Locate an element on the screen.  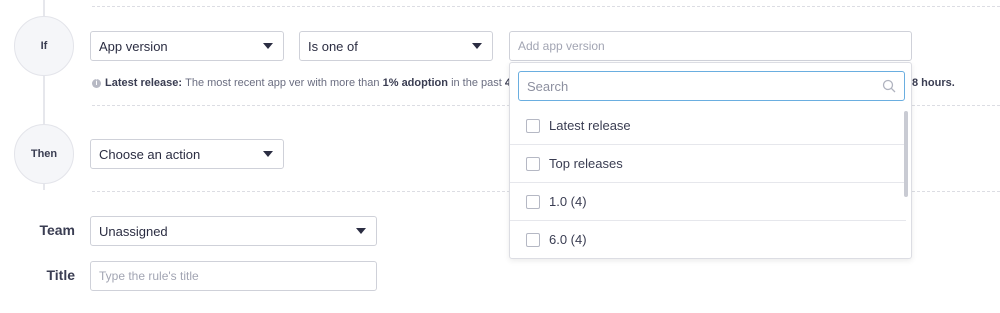
option-label: Top releases is located at coordinates (586, 163).